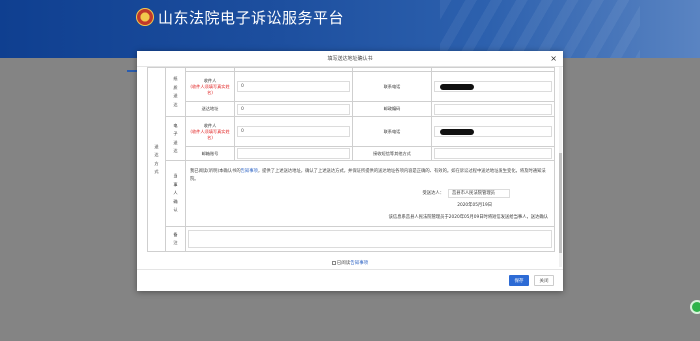 Image resolution: width=700 pixels, height=341 pixels. I want to click on sent-note: 该信息系莒县人民法院管理员于2020年05月09日时将短信发送给当事人，送达确认, so click(468, 217).